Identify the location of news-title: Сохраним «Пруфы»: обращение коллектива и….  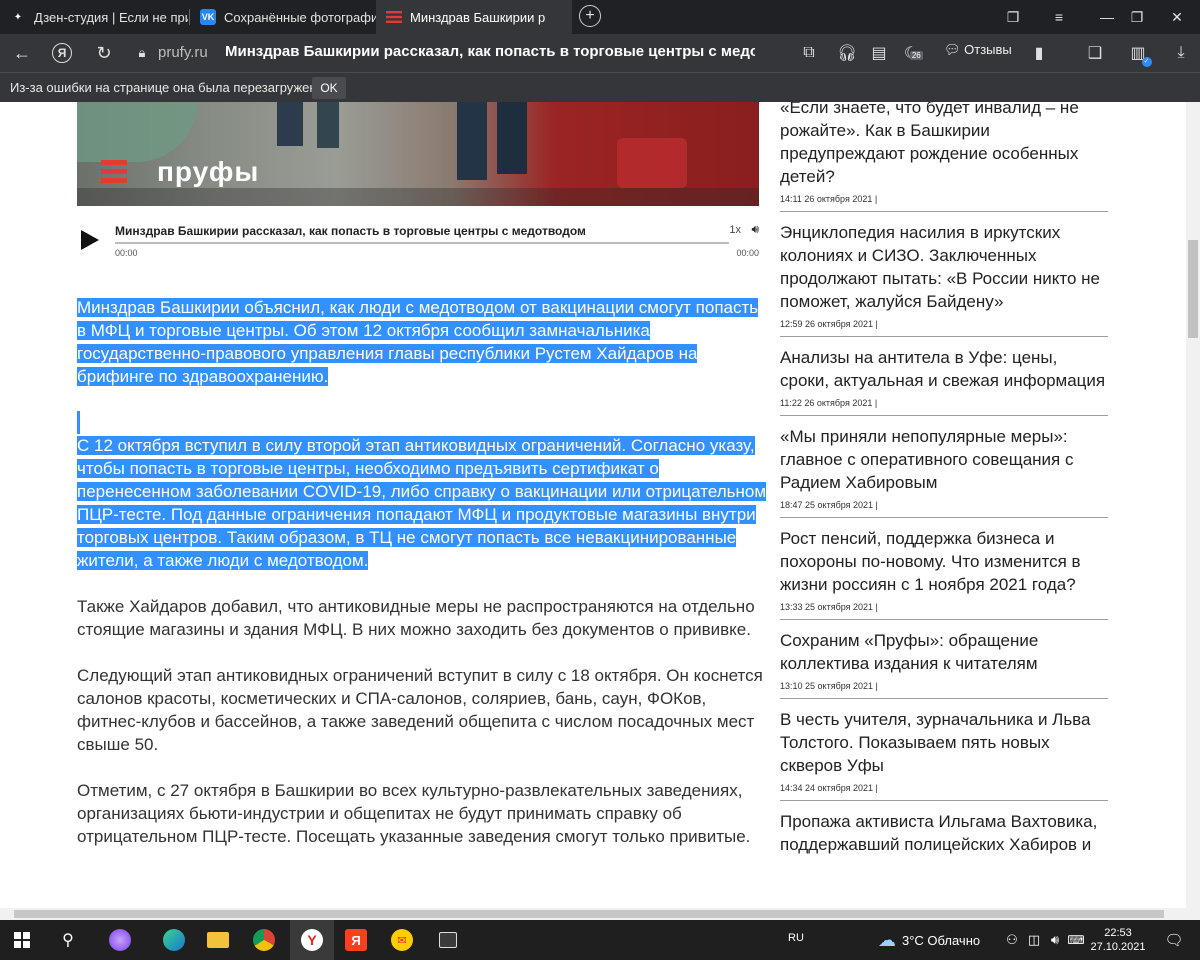
(944, 652).